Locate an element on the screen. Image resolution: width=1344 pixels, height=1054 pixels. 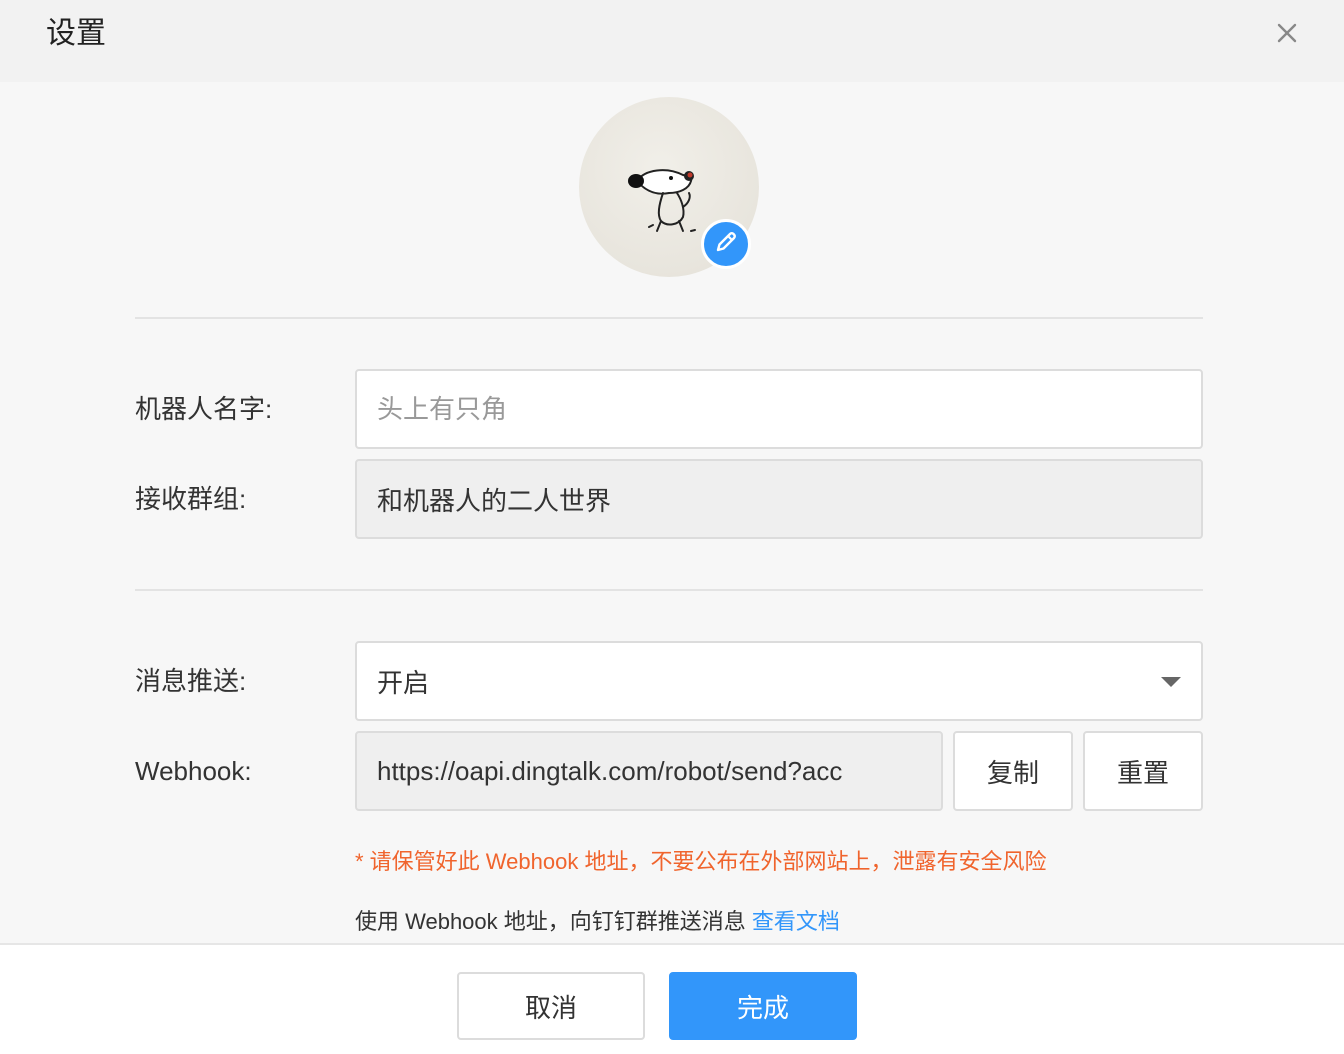
message-push-label: 消息推送: is located at coordinates (191, 681).